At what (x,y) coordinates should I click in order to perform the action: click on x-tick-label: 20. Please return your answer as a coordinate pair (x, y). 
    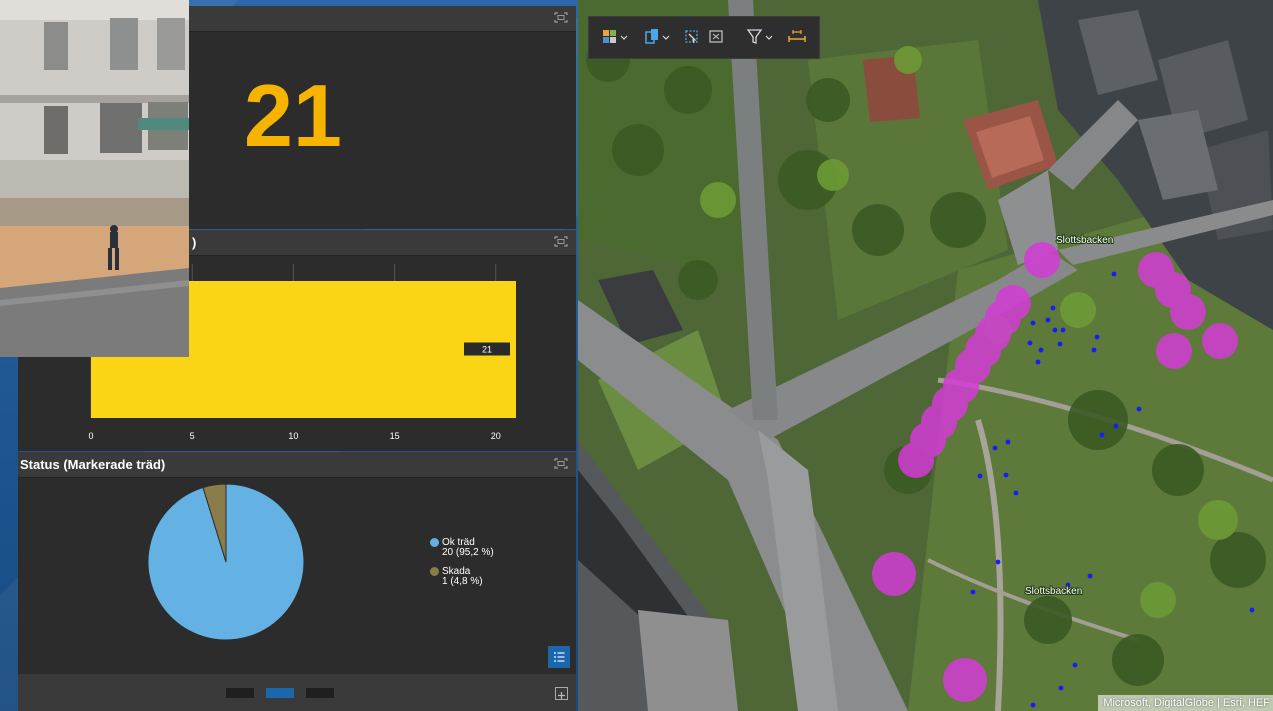
    Looking at the image, I should click on (496, 436).